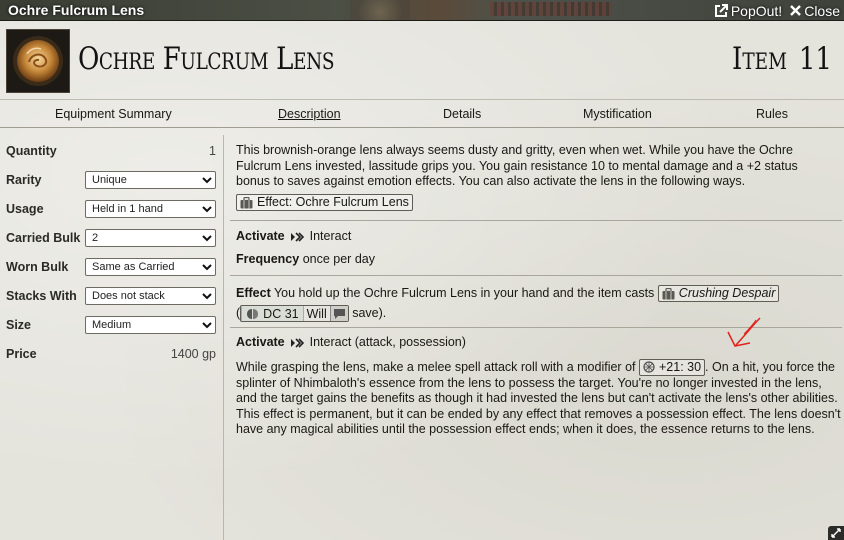  What do you see at coordinates (338, 258) in the screenshot?
I see `frequency-value: once per day` at bounding box center [338, 258].